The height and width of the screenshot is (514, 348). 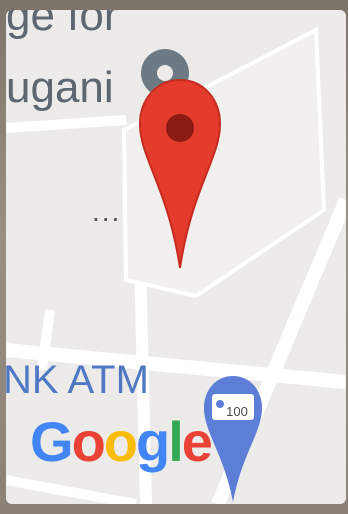 What do you see at coordinates (52, 441) in the screenshot?
I see `google-logo-letter: G` at bounding box center [52, 441].